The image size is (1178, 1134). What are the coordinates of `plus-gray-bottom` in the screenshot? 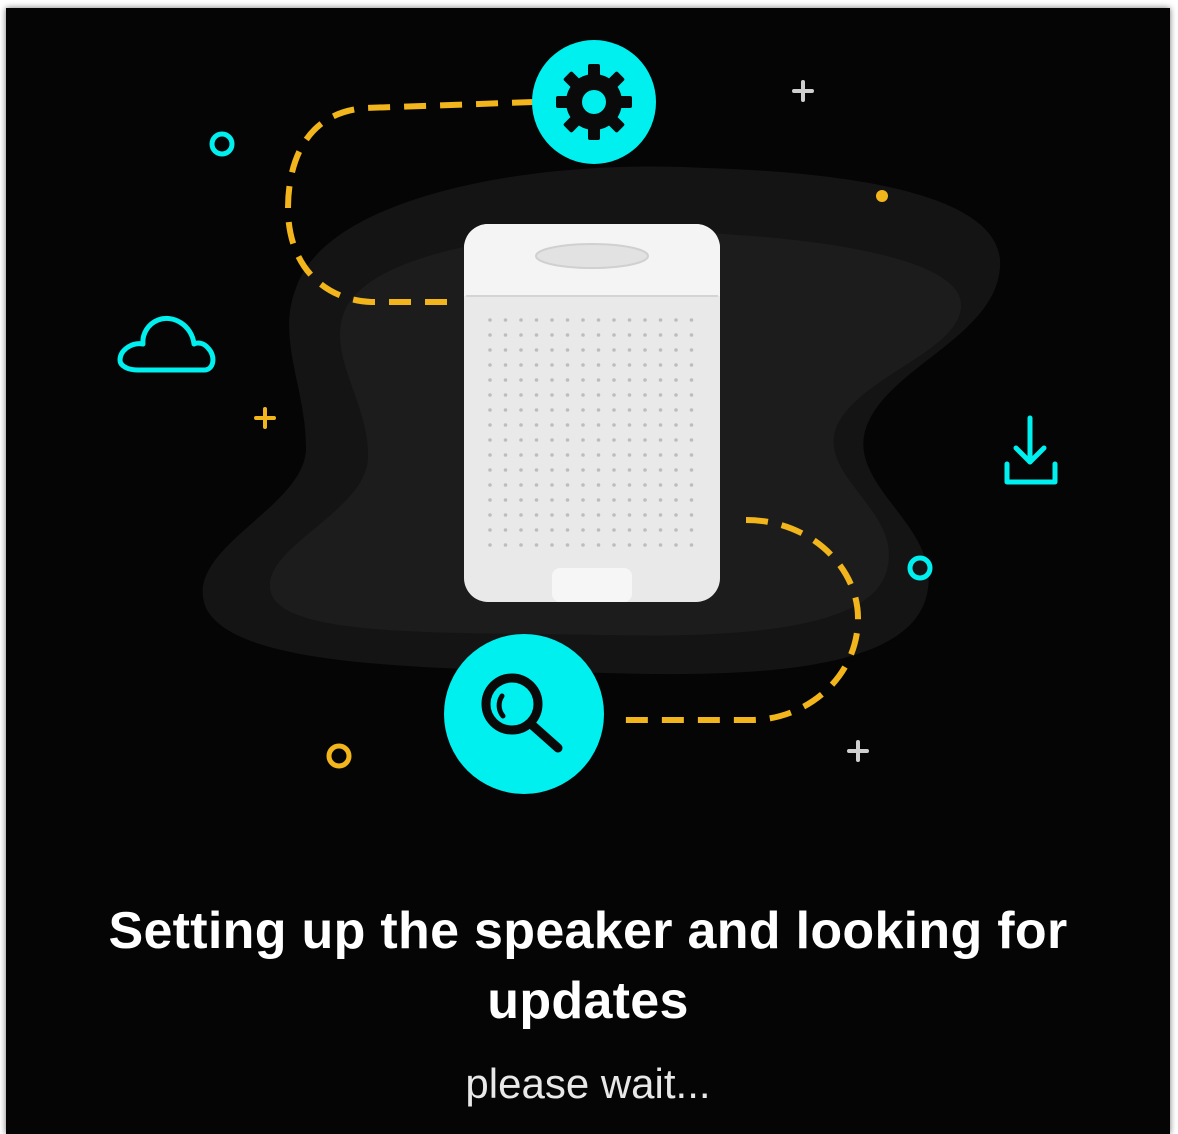 It's located at (858, 751).